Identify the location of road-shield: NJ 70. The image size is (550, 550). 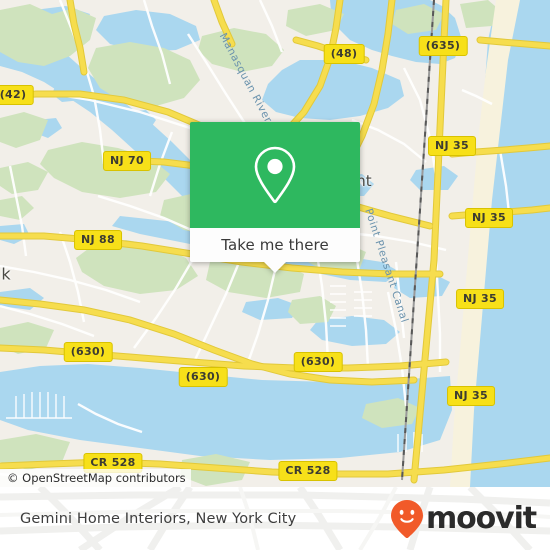
(127, 161).